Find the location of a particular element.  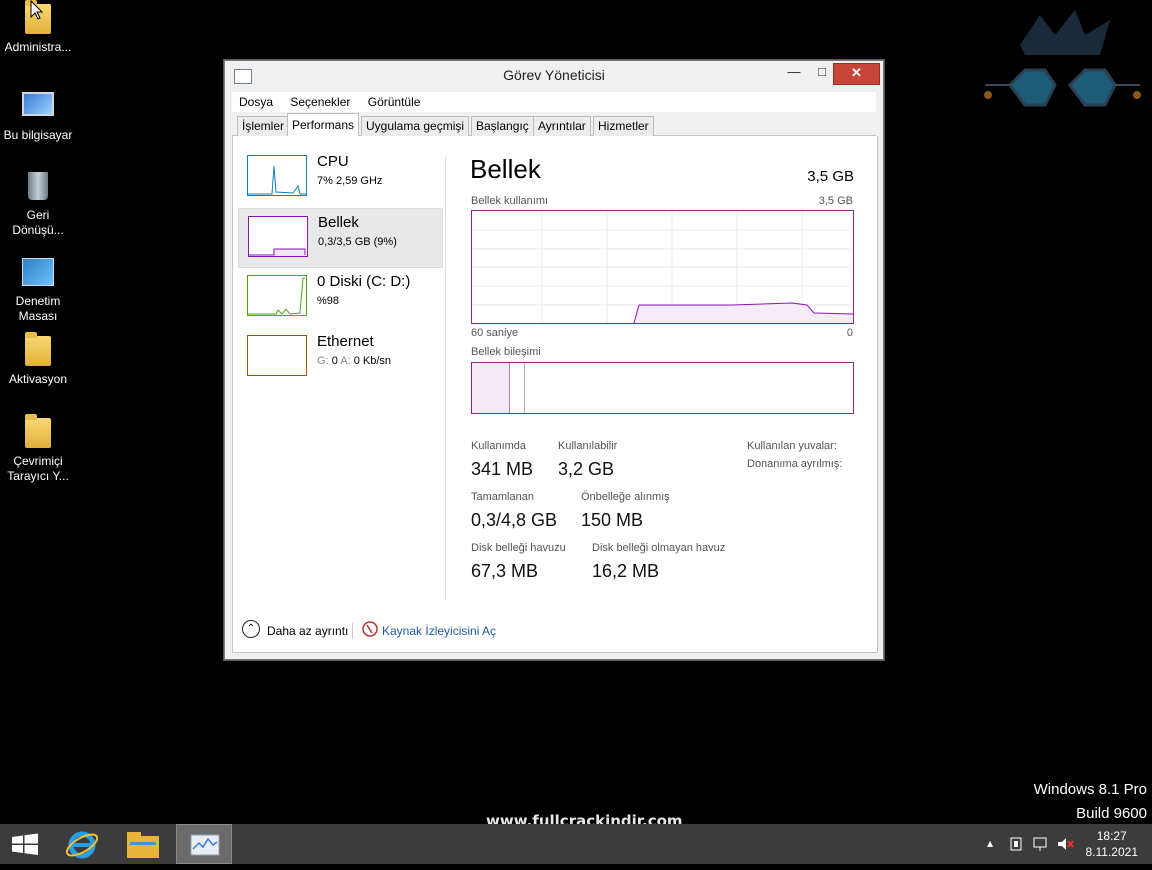

start-button is located at coordinates (28, 844).